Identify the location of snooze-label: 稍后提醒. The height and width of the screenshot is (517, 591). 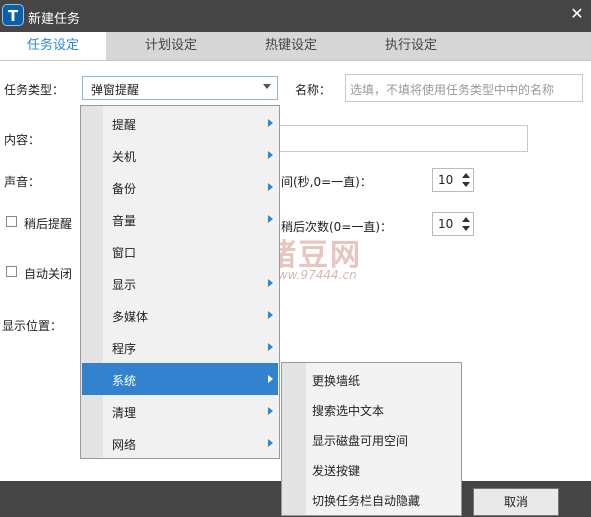
(48, 224).